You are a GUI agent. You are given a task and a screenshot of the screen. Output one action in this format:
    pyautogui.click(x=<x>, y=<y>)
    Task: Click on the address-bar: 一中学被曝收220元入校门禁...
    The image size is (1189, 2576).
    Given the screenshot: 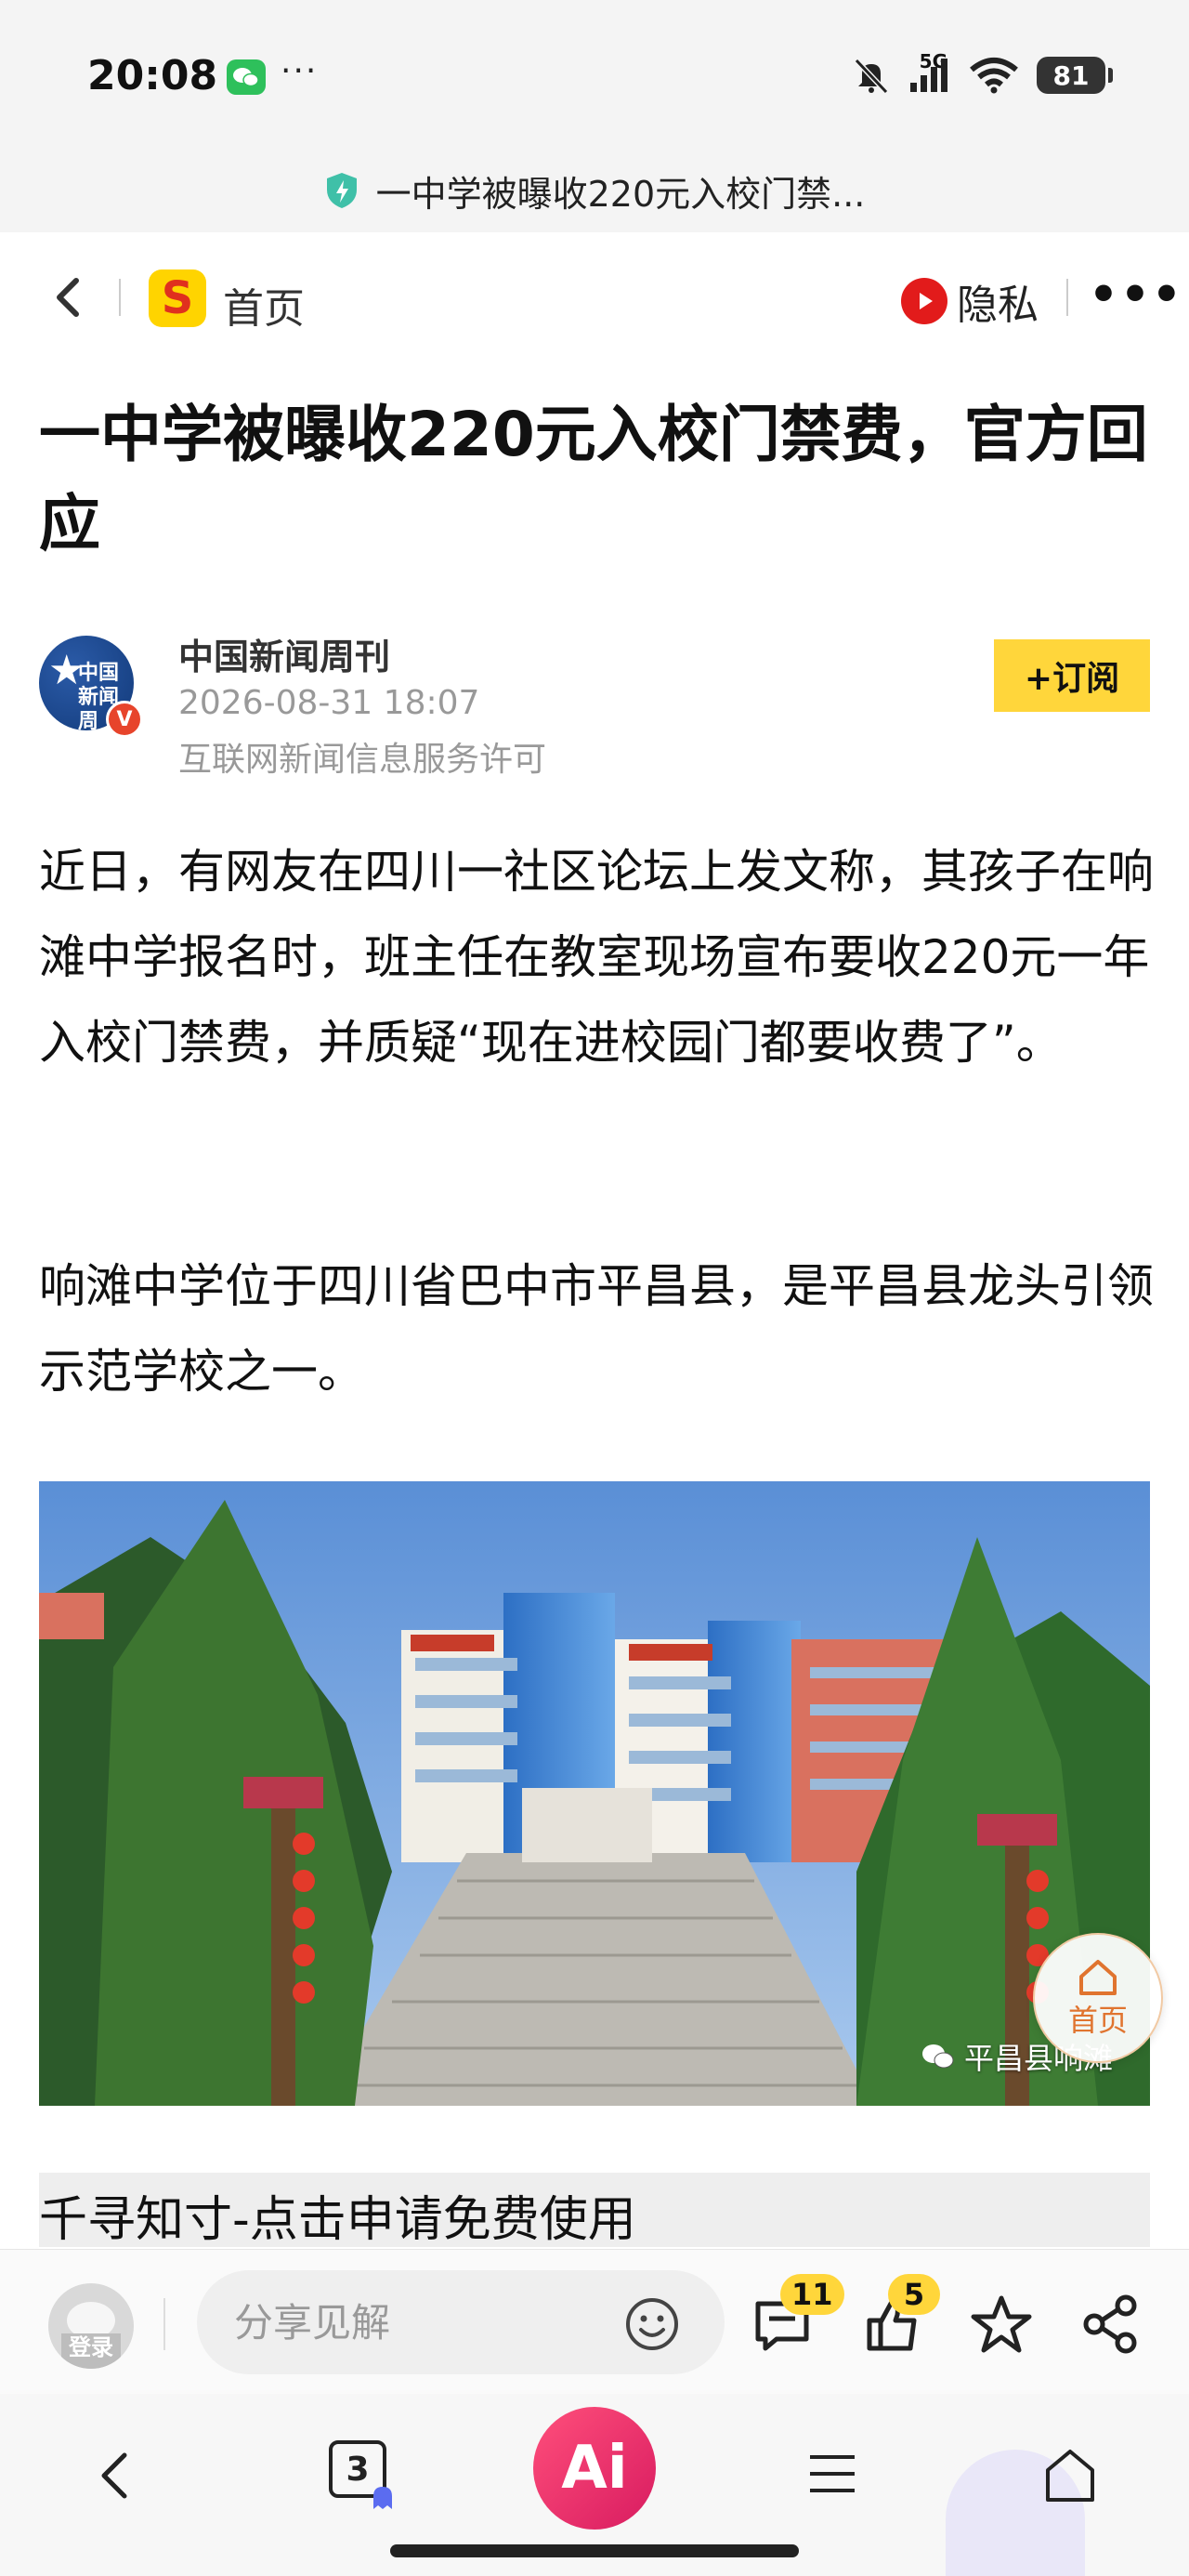 What is the action you would take?
    pyautogui.click(x=594, y=190)
    